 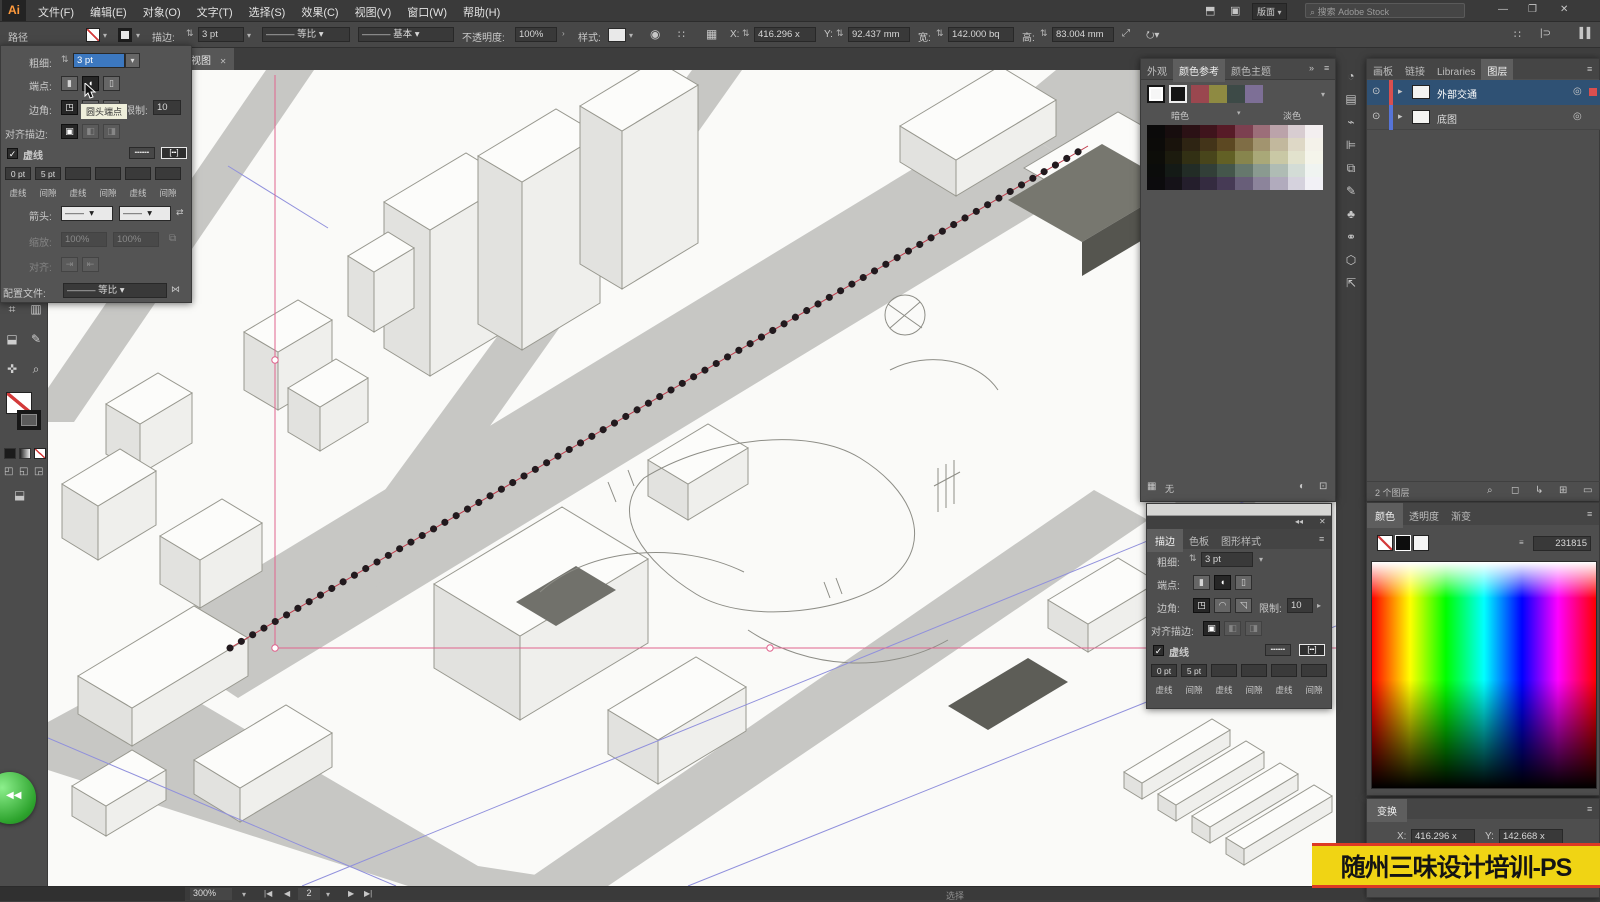 What do you see at coordinates (785, 34) in the screenshot?
I see `x-field: 416.296 x` at bounding box center [785, 34].